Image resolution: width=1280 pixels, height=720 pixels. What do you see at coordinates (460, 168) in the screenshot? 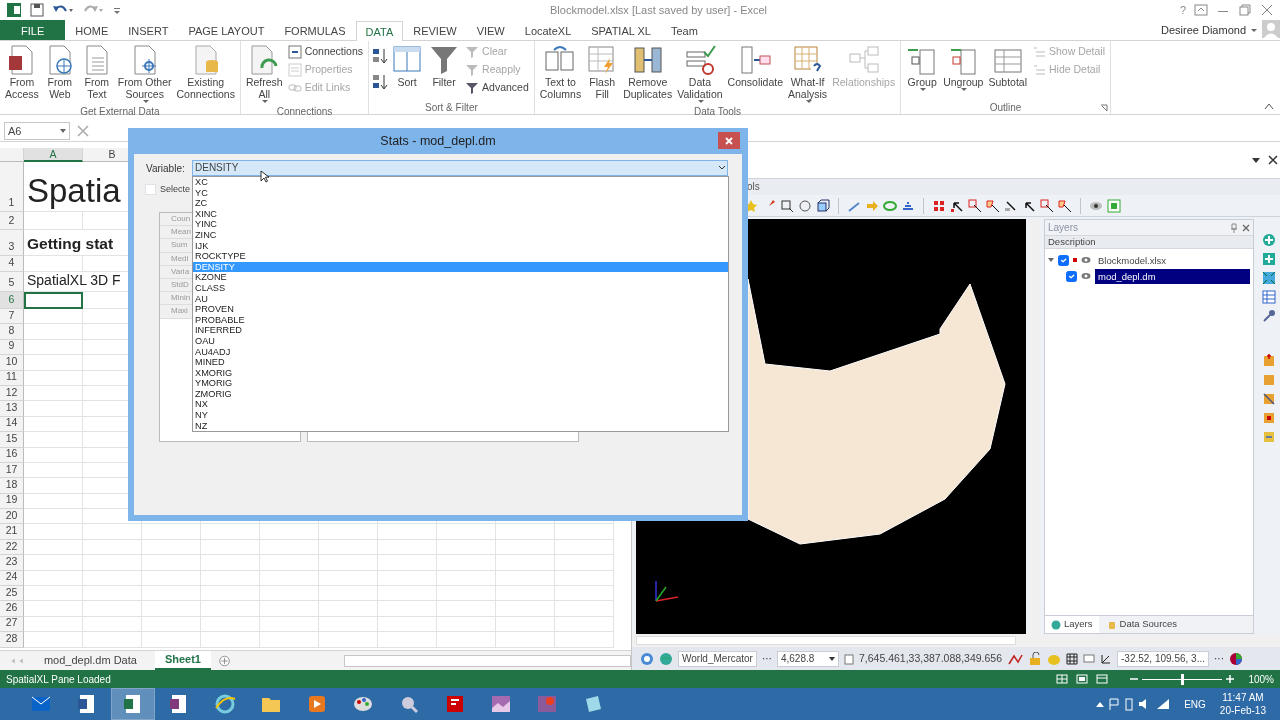
I see `variable-dropdown: DENSITY` at bounding box center [460, 168].